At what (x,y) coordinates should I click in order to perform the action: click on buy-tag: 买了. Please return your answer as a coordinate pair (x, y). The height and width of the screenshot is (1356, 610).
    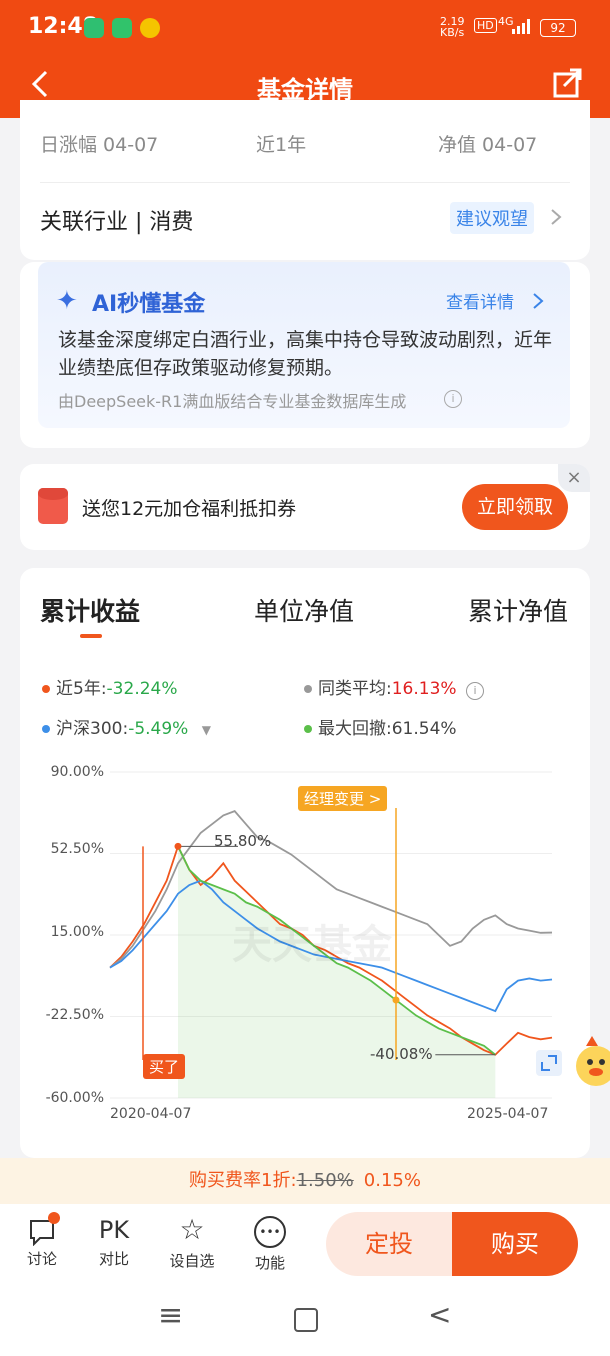
    Looking at the image, I should click on (164, 1066).